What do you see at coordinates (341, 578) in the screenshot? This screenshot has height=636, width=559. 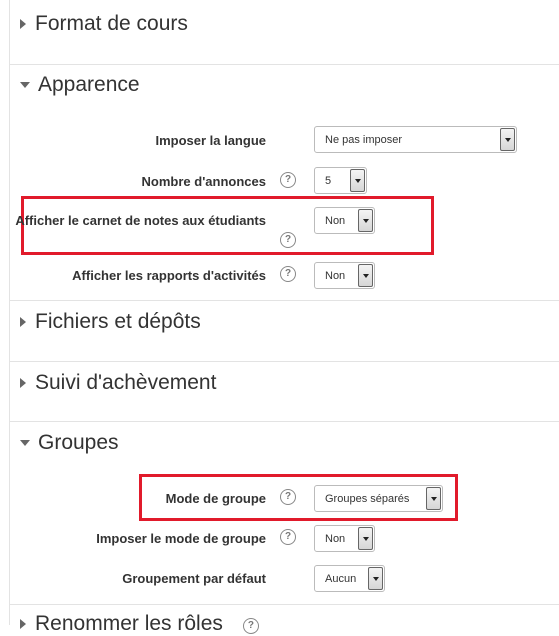 I see `select-value: Aucun` at bounding box center [341, 578].